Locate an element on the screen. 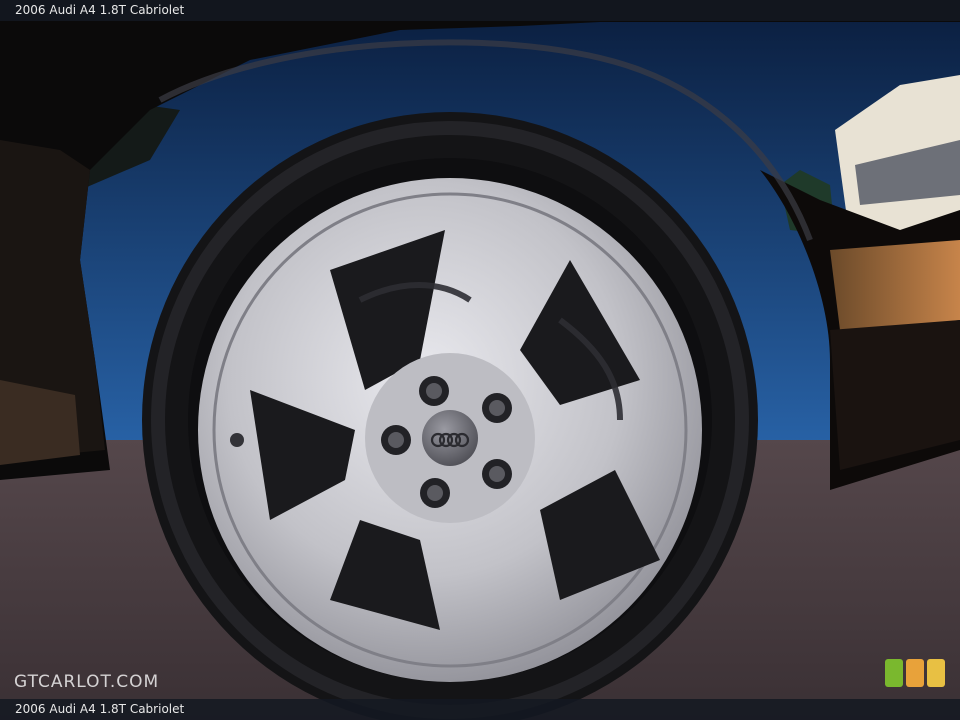 The height and width of the screenshot is (720, 960). photo-caption: 2006 Audi A4 1.8T Cabriolet is located at coordinates (100, 709).